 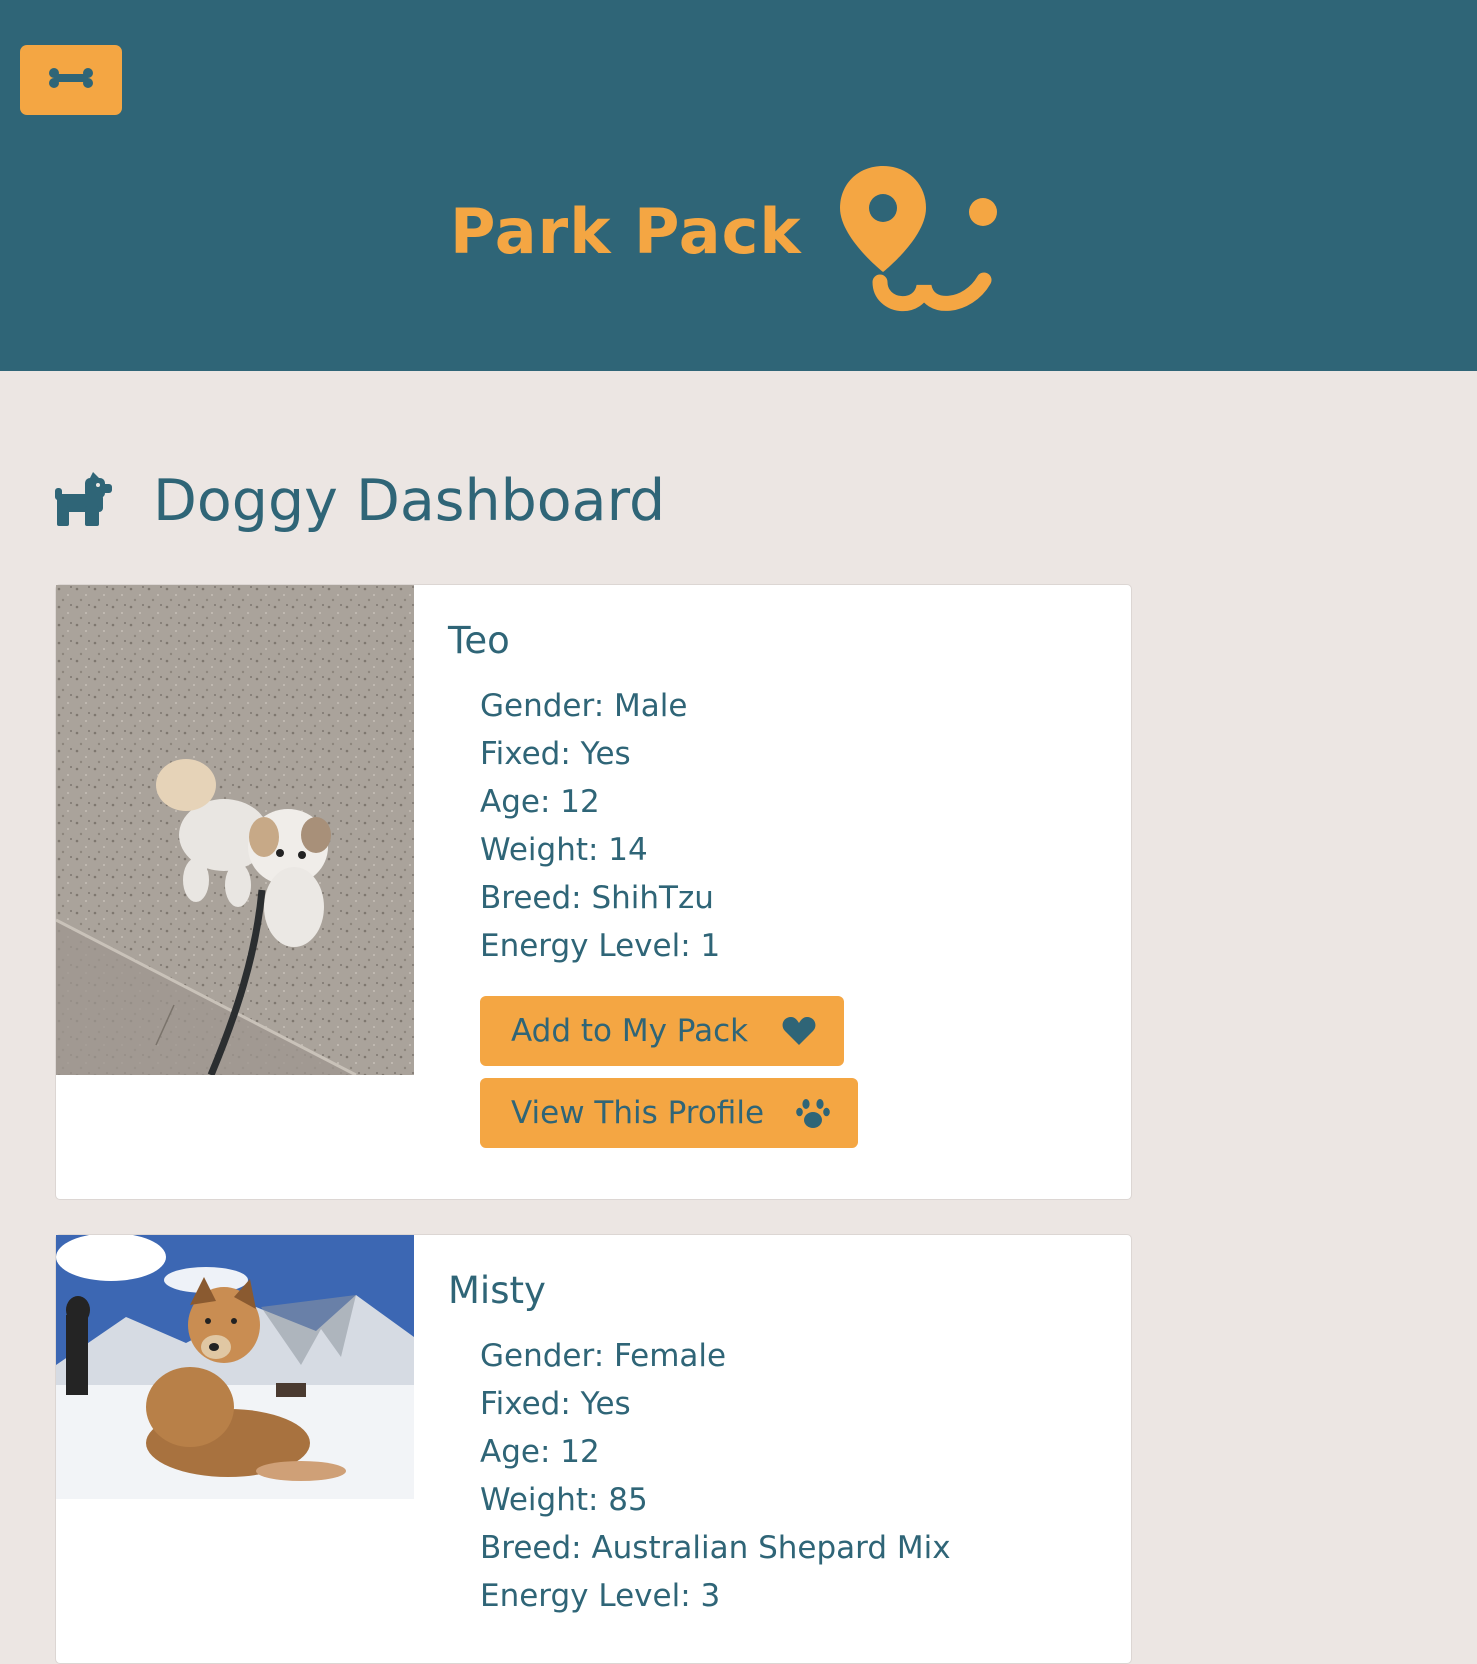 I want to click on view-profile-label: View This Profile, so click(x=638, y=1113).